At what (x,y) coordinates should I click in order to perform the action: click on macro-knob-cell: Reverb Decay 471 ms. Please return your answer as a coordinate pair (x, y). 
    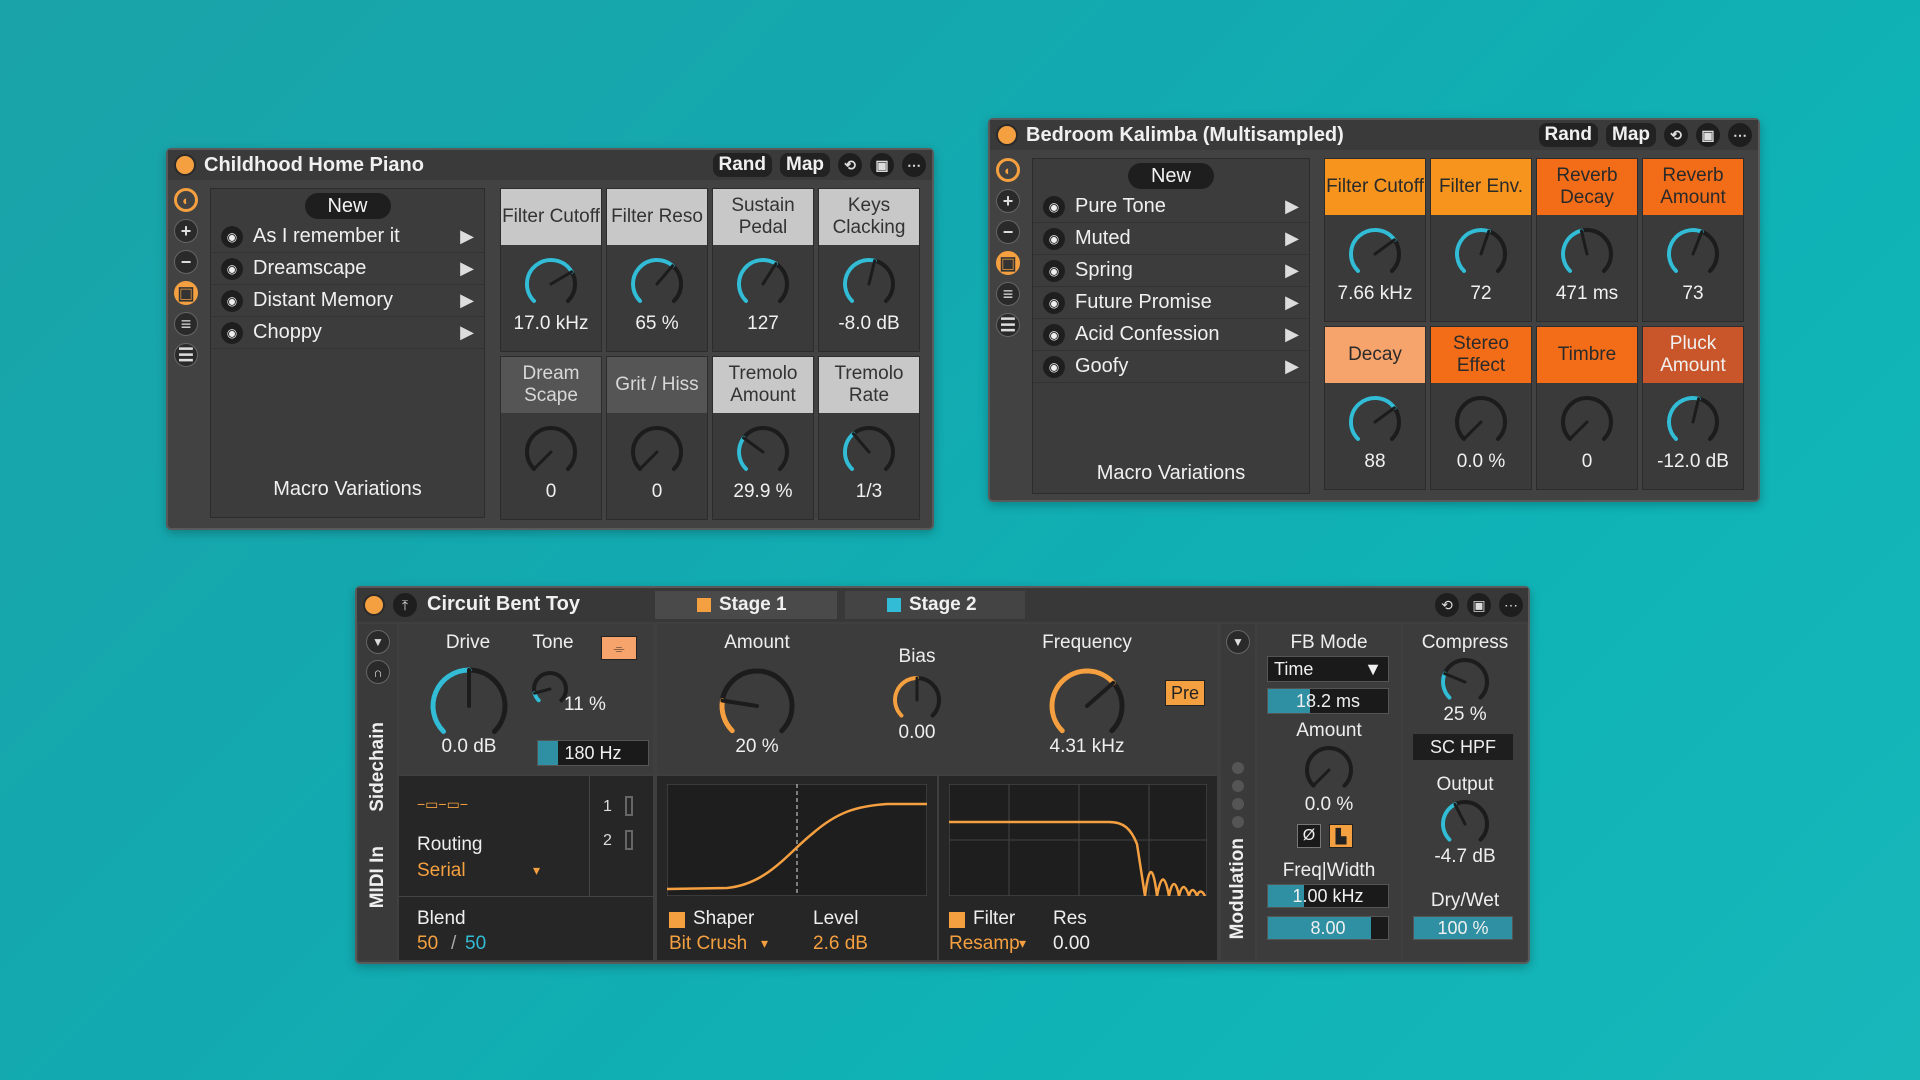
    Looking at the image, I should click on (1587, 240).